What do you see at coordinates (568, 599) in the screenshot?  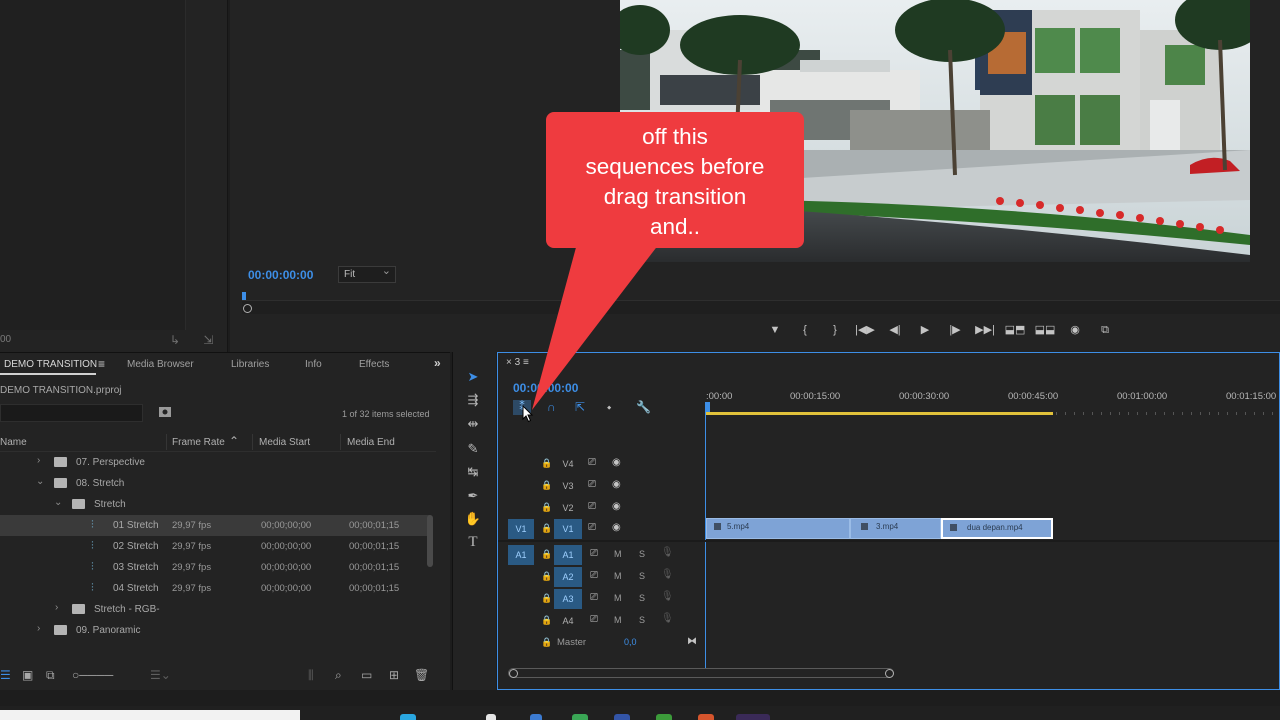 I see `track-label: A3` at bounding box center [568, 599].